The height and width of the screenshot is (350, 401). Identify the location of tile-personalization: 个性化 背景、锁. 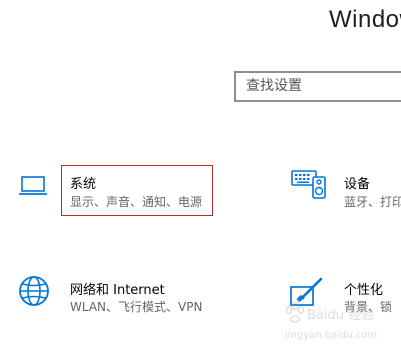
(343, 300).